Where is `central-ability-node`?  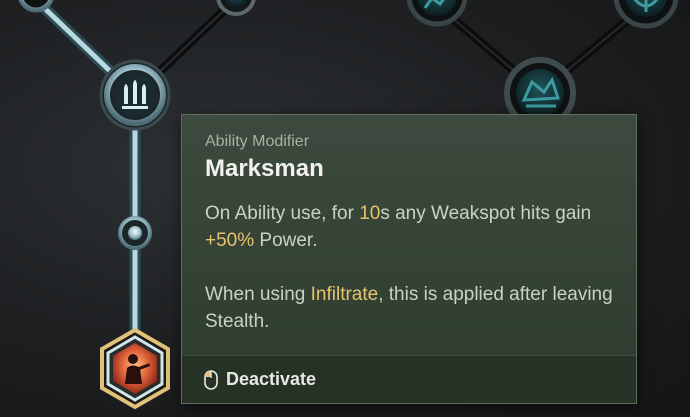
central-ability-node is located at coordinates (135, 95).